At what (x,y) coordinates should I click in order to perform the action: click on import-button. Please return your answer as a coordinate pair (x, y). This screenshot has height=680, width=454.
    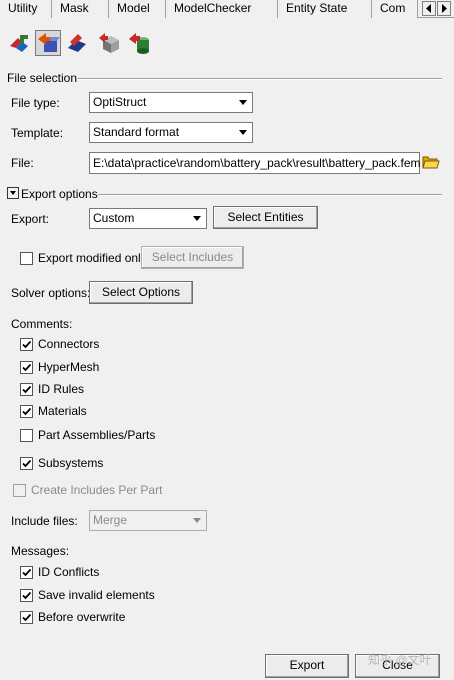
    Looking at the image, I should click on (20, 43).